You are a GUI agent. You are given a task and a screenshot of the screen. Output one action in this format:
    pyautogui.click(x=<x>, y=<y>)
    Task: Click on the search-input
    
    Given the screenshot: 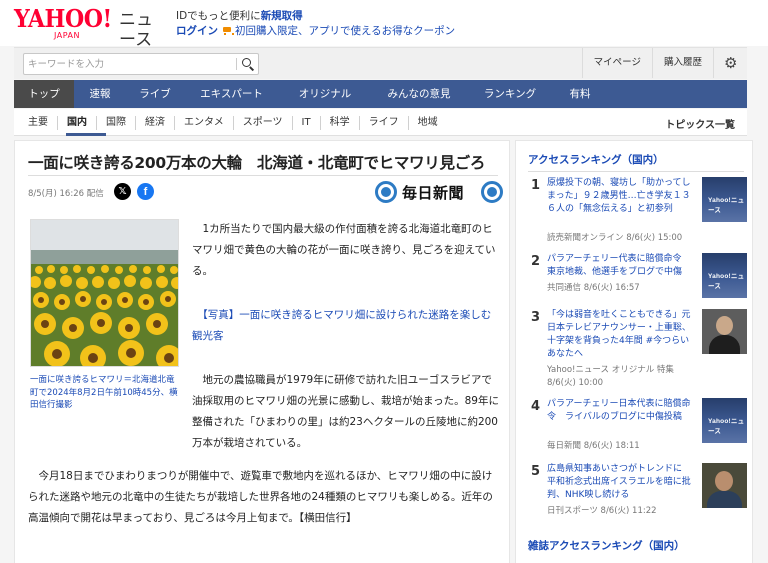 What is the action you would take?
    pyautogui.click(x=128, y=64)
    